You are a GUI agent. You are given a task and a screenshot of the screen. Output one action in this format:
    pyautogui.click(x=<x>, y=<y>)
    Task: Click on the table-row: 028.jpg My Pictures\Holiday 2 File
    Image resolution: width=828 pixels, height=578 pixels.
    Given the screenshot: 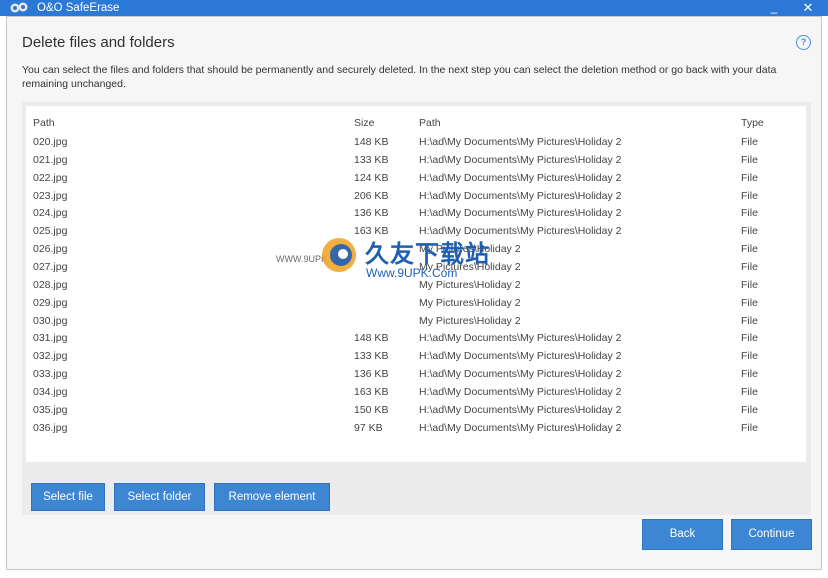 What is the action you would take?
    pyautogui.click(x=416, y=286)
    